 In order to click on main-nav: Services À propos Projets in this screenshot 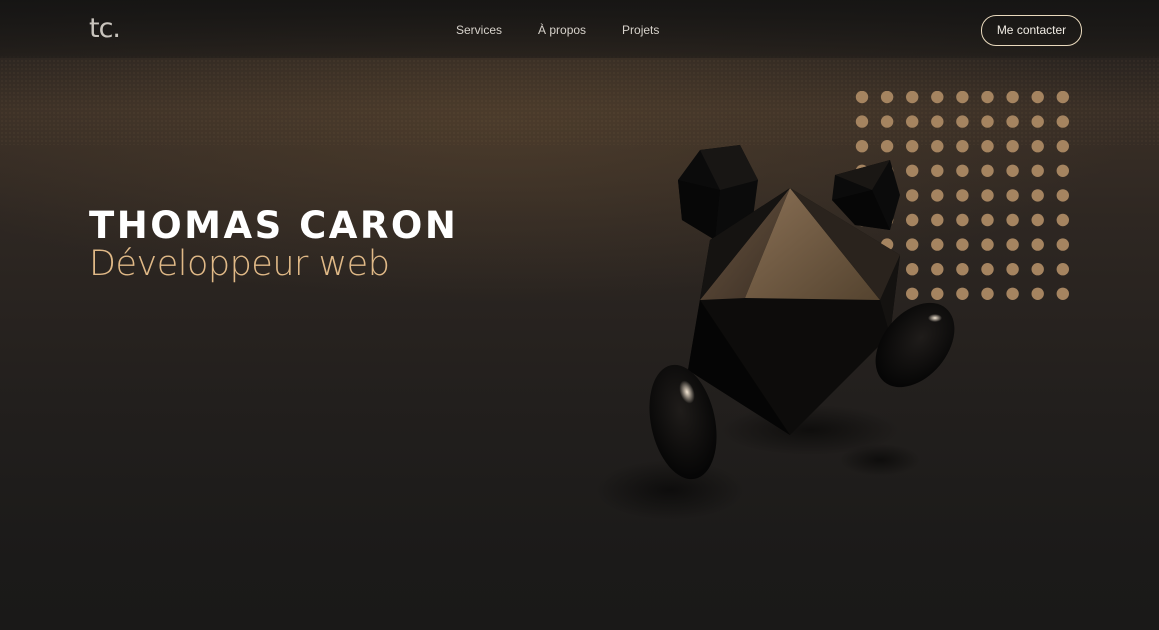, I will do `click(557, 30)`.